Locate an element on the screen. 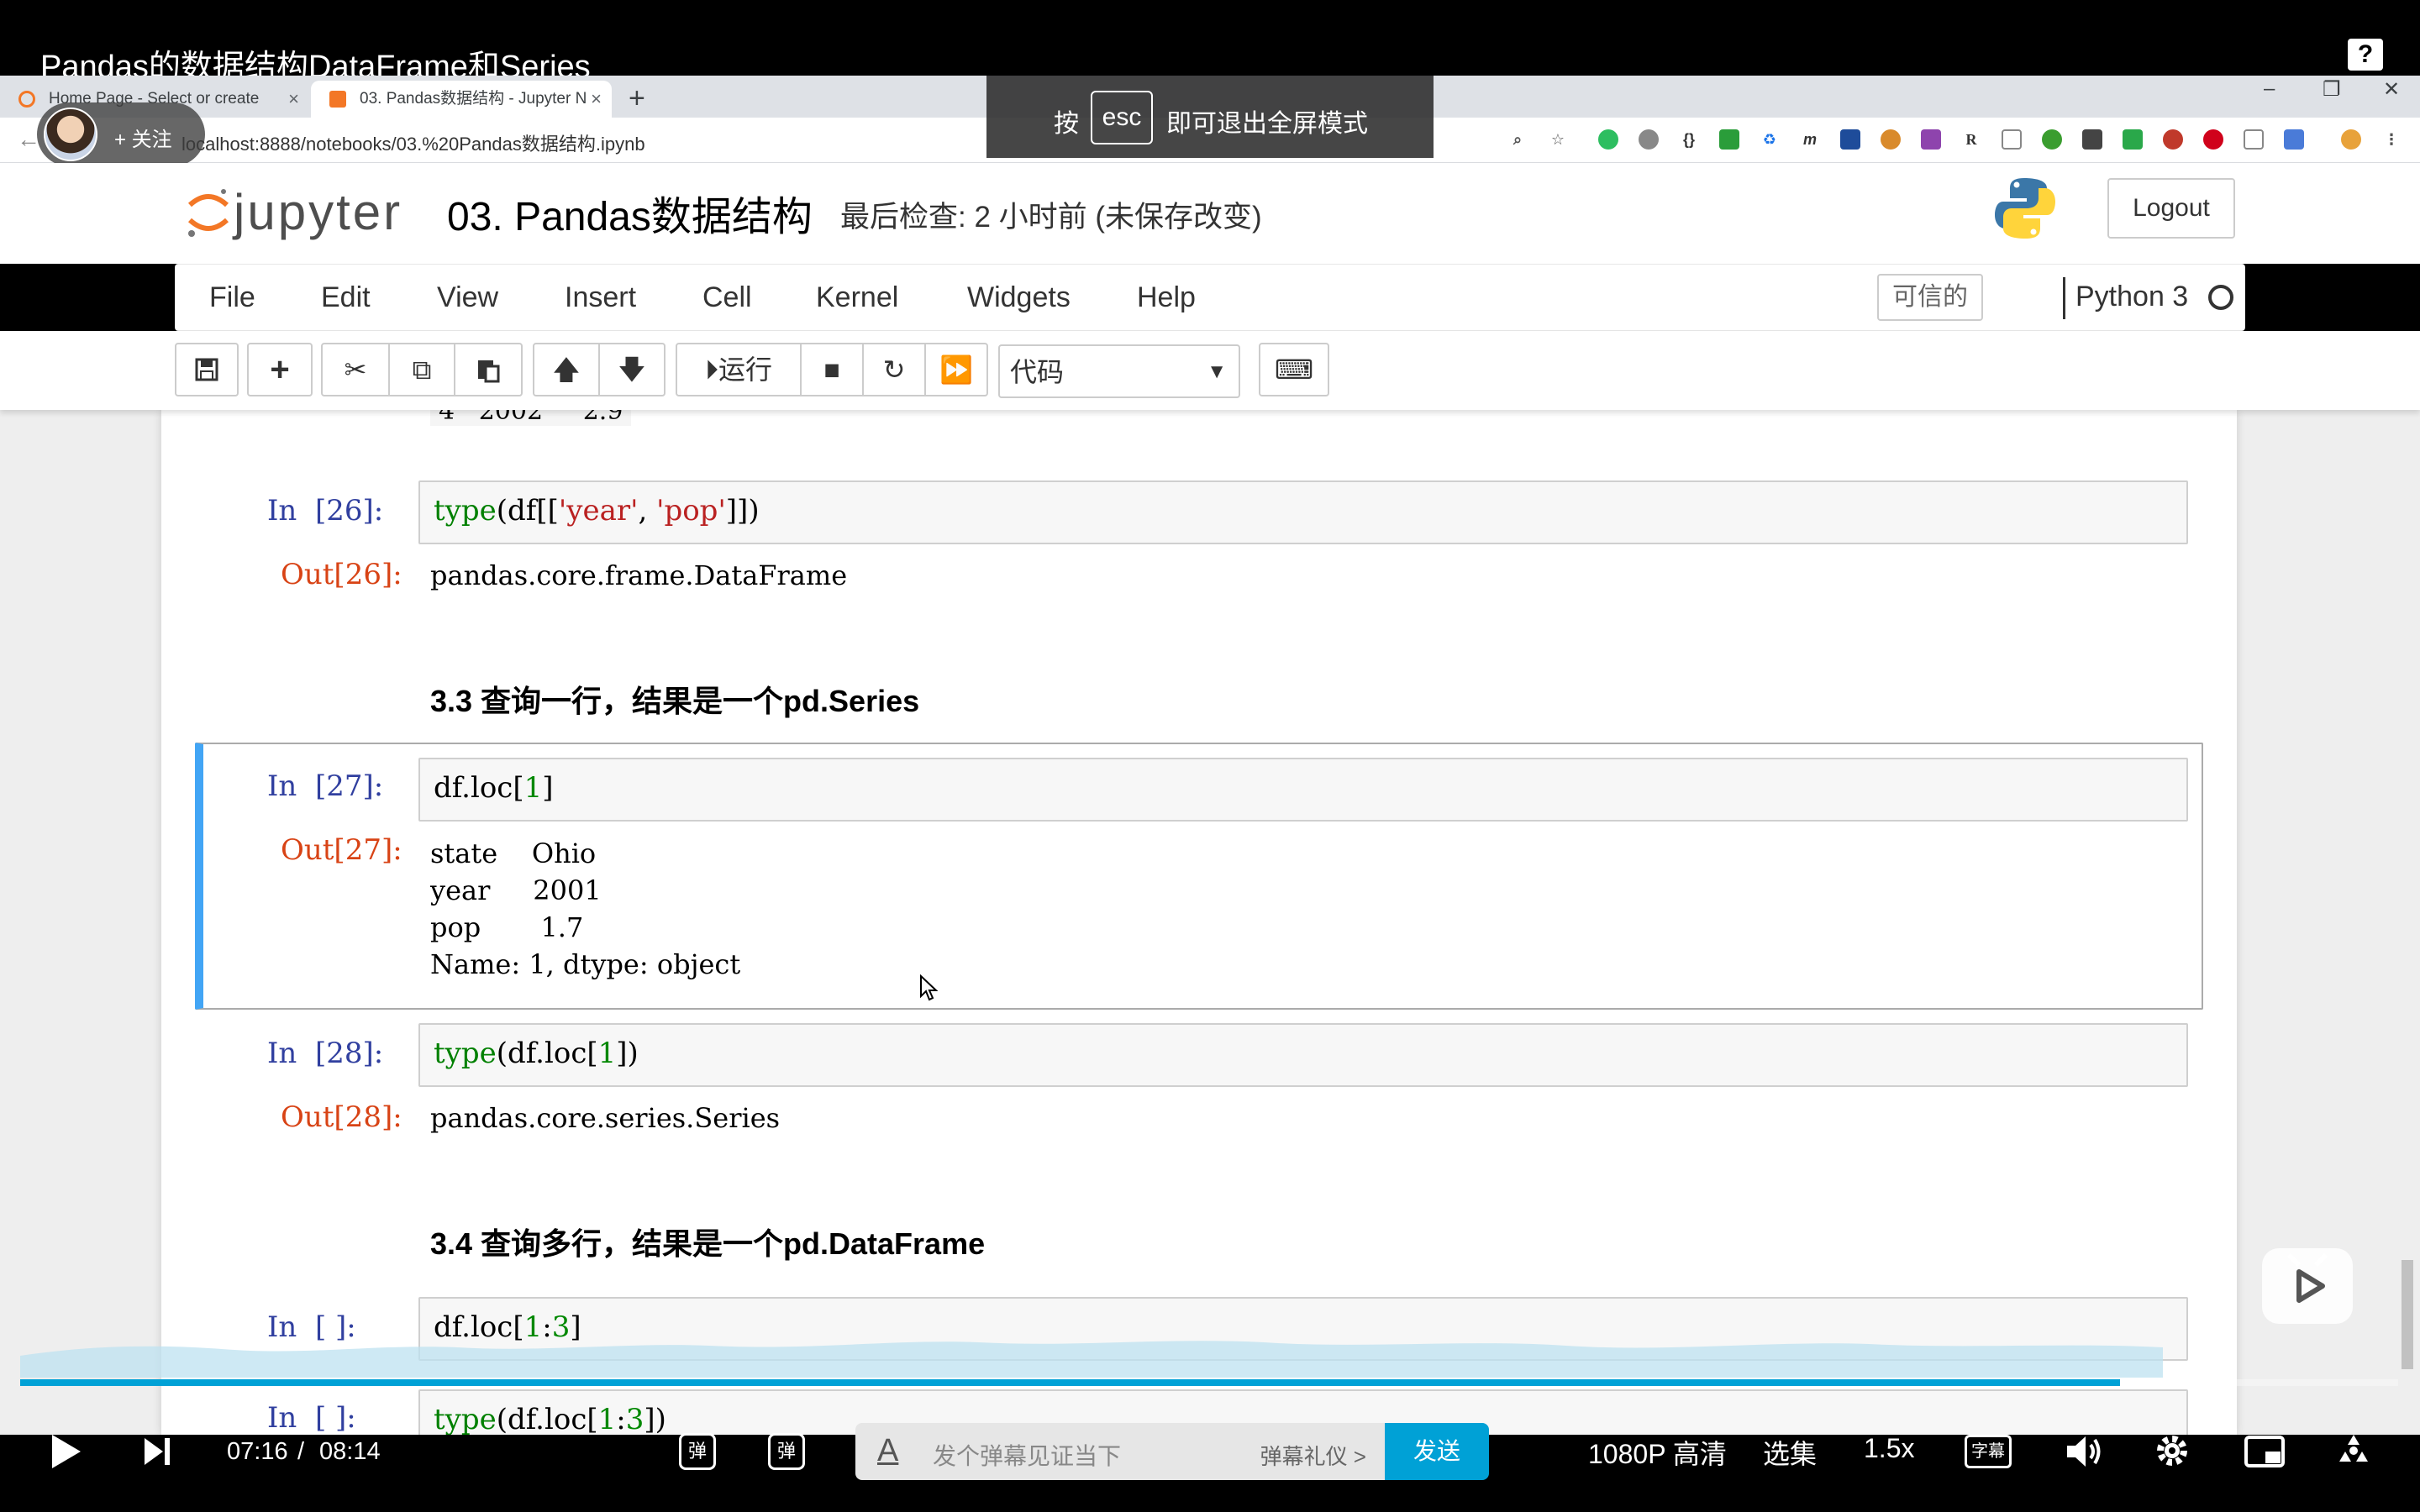 This screenshot has height=1512, width=2420. cell-output: pandas.core.series.Series is located at coordinates (605, 1118).